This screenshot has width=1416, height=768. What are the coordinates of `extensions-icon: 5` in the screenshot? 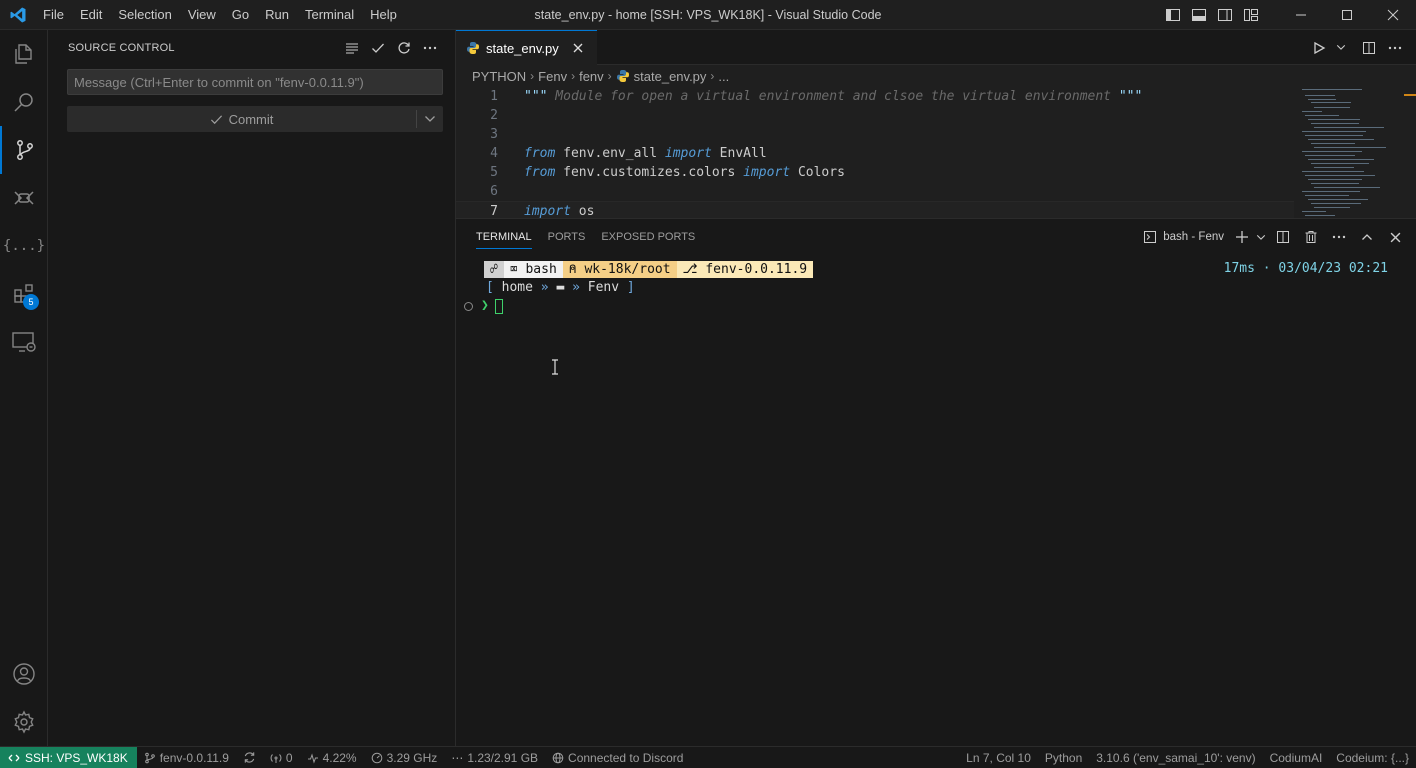 It's located at (24, 294).